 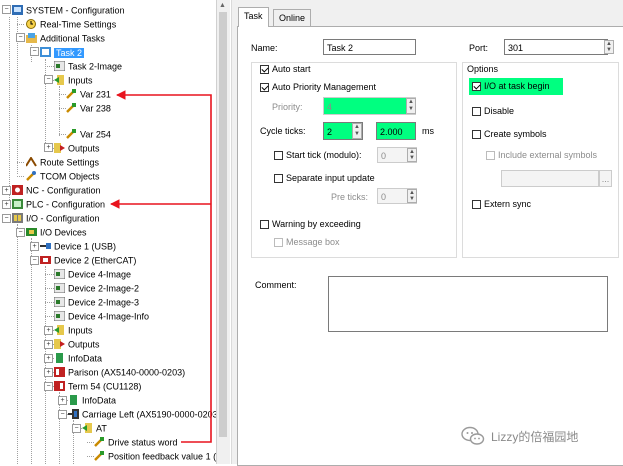 What do you see at coordinates (291, 69) in the screenshot?
I see `auto-start-label: Auto start` at bounding box center [291, 69].